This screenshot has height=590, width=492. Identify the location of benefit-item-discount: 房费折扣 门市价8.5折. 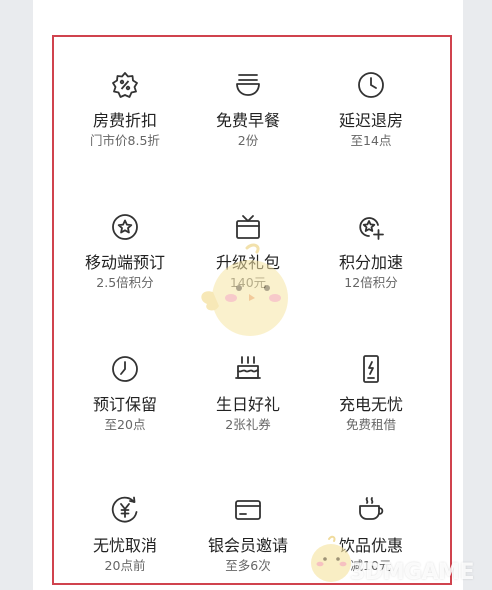
(125, 109).